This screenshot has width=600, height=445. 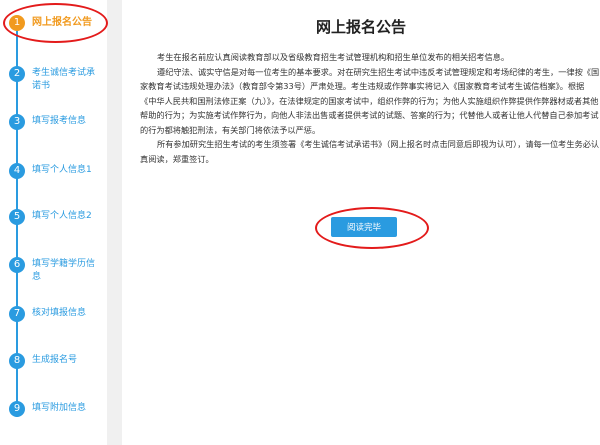 I want to click on step-8-label: 生成报名号, so click(x=55, y=360).